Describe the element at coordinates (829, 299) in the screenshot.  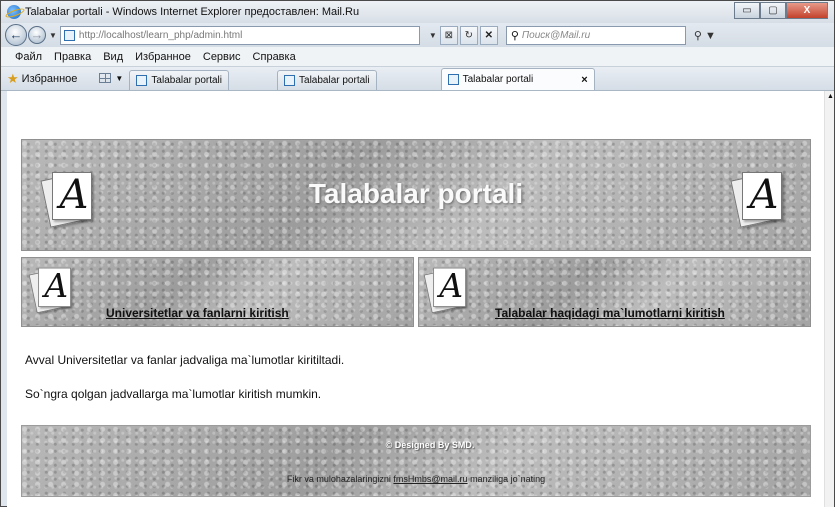
I see `vertical-scrollbar: ▲` at that location.